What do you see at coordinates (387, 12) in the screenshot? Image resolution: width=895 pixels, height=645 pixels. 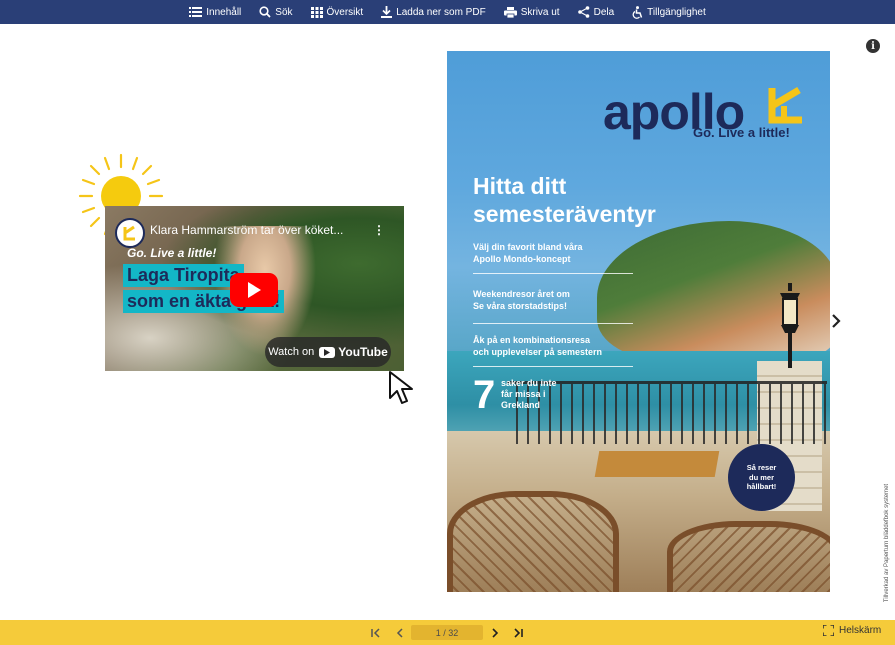 I see `download-icon` at bounding box center [387, 12].